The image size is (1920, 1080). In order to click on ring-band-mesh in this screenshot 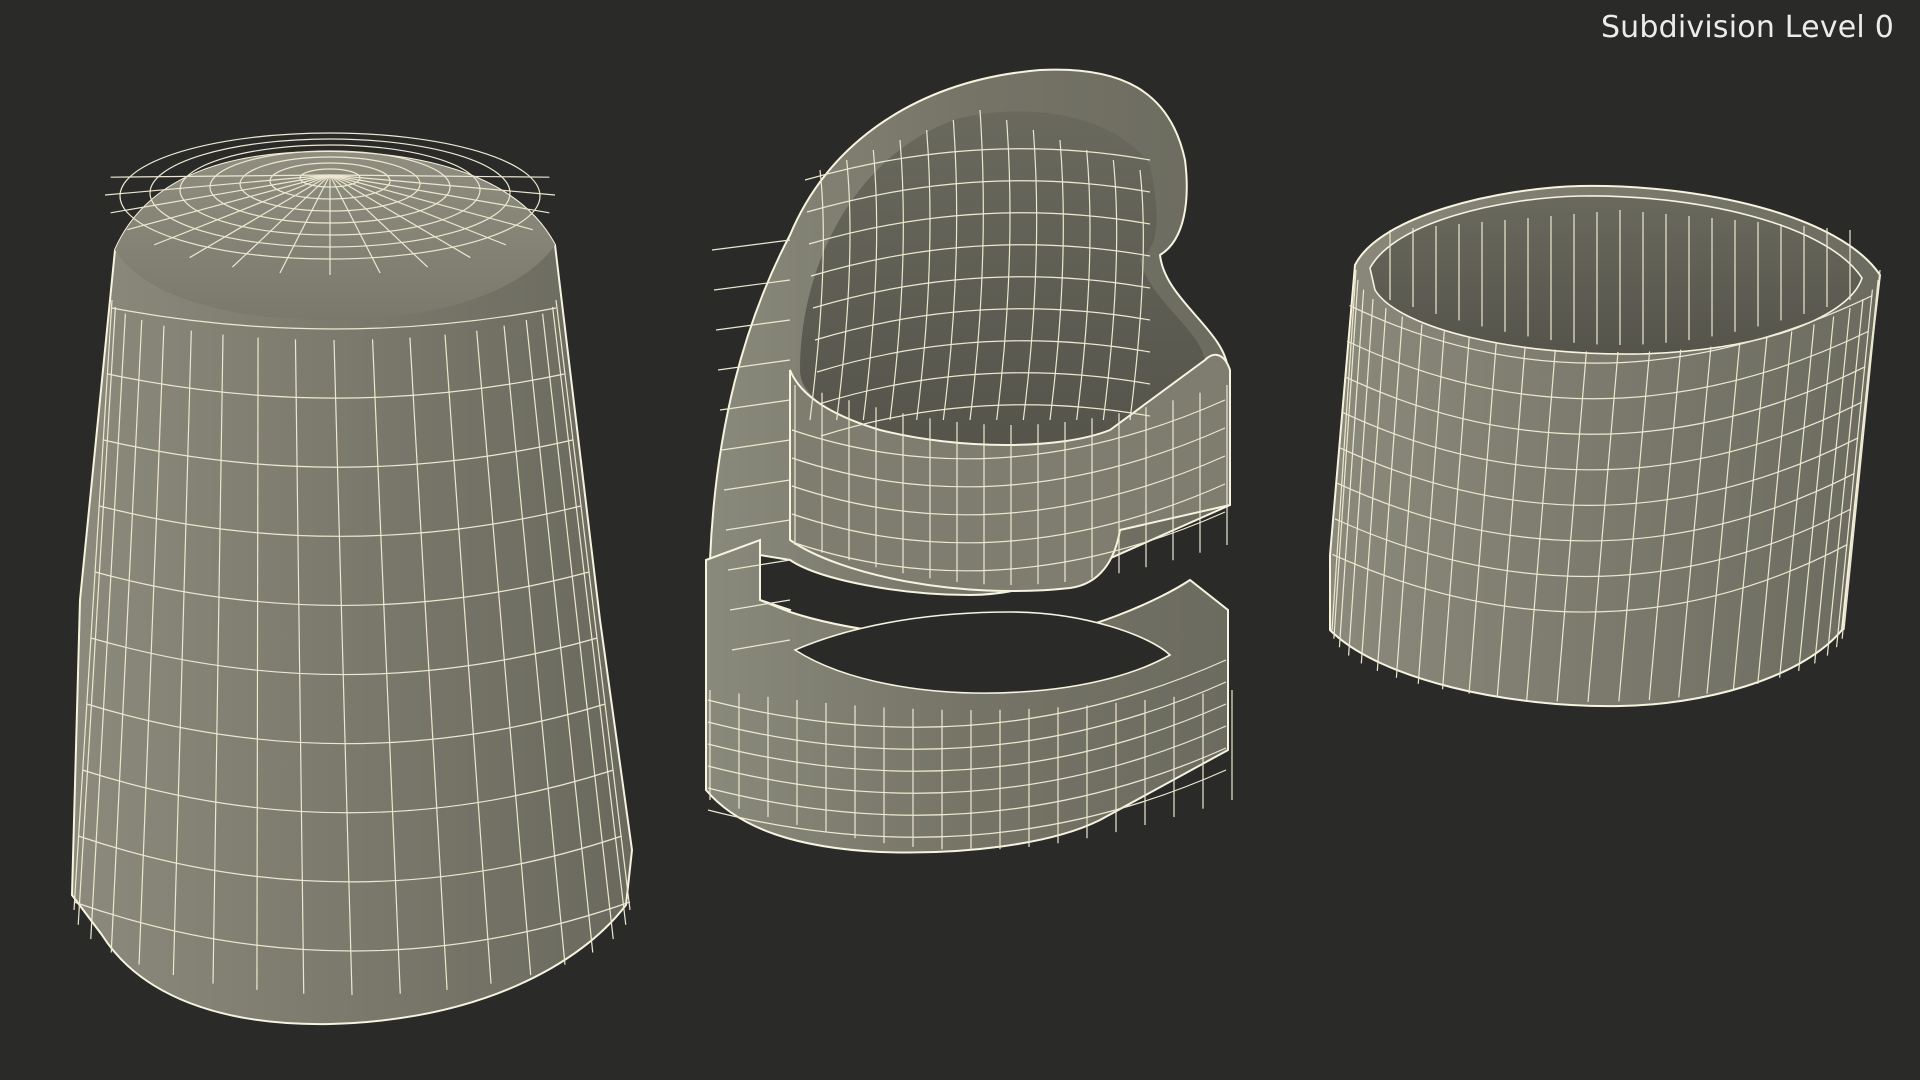, I will do `click(1605, 446)`.